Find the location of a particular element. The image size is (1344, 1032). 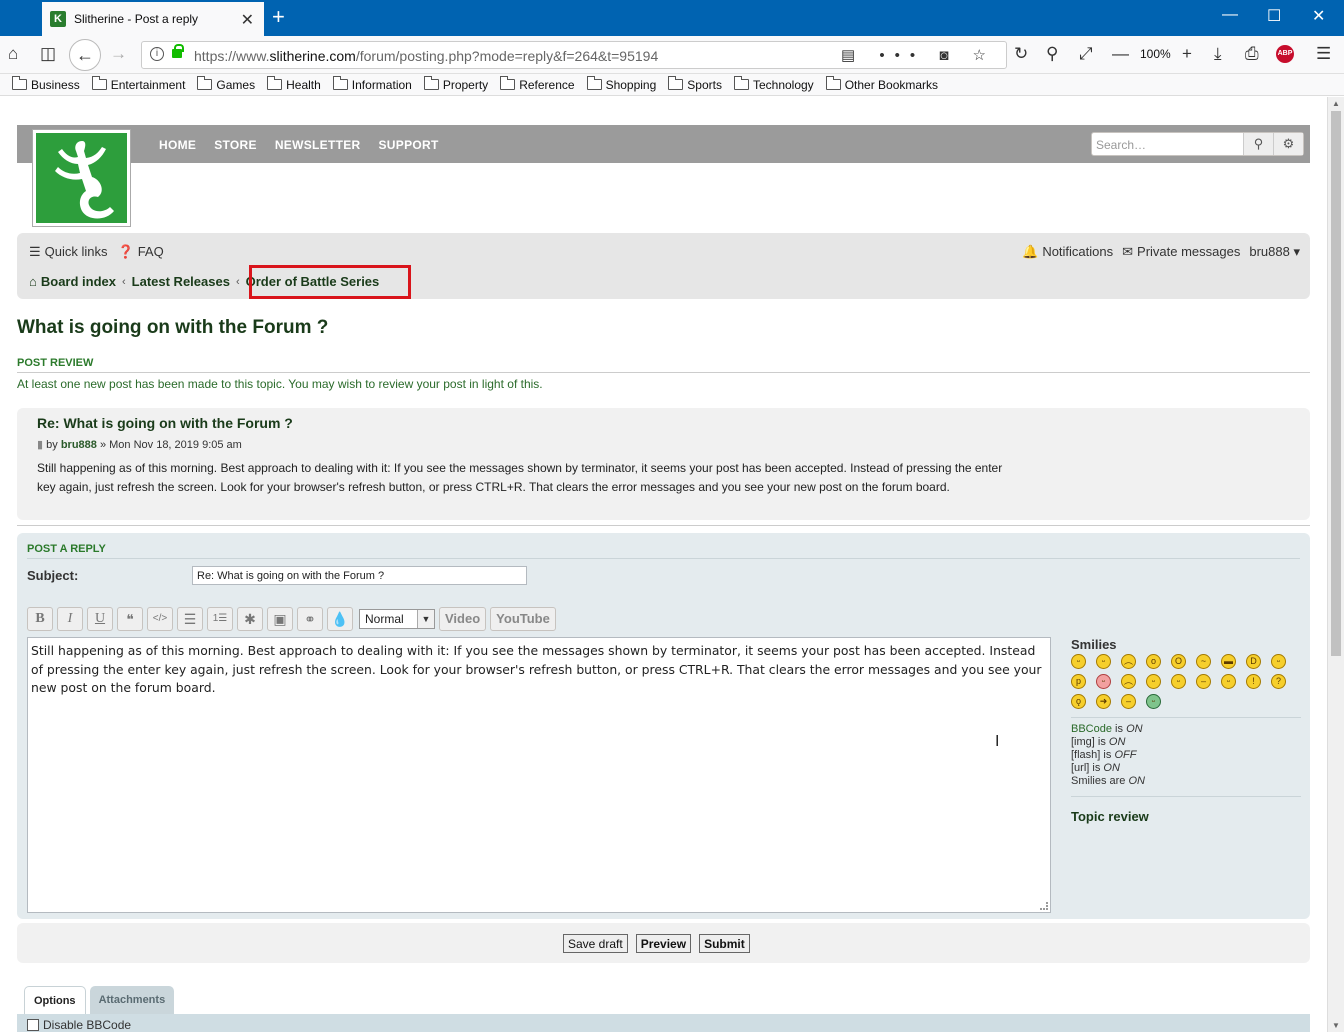

tab-close-icon: ✕ is located at coordinates (247, 20).